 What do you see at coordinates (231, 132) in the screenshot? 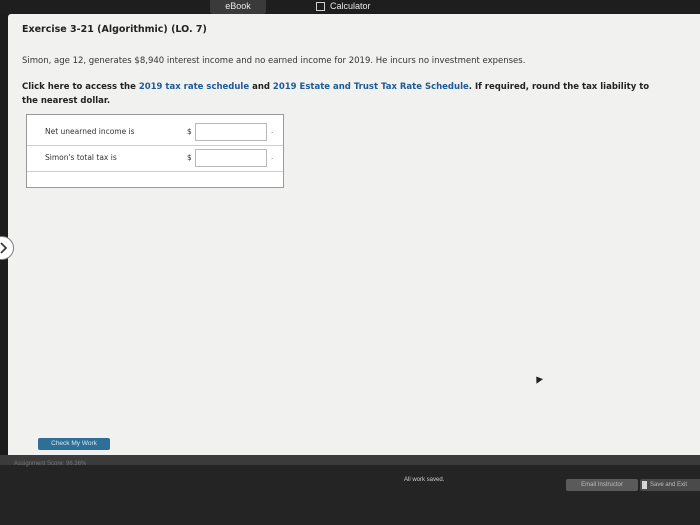
I see `net-unearned-income-input` at bounding box center [231, 132].